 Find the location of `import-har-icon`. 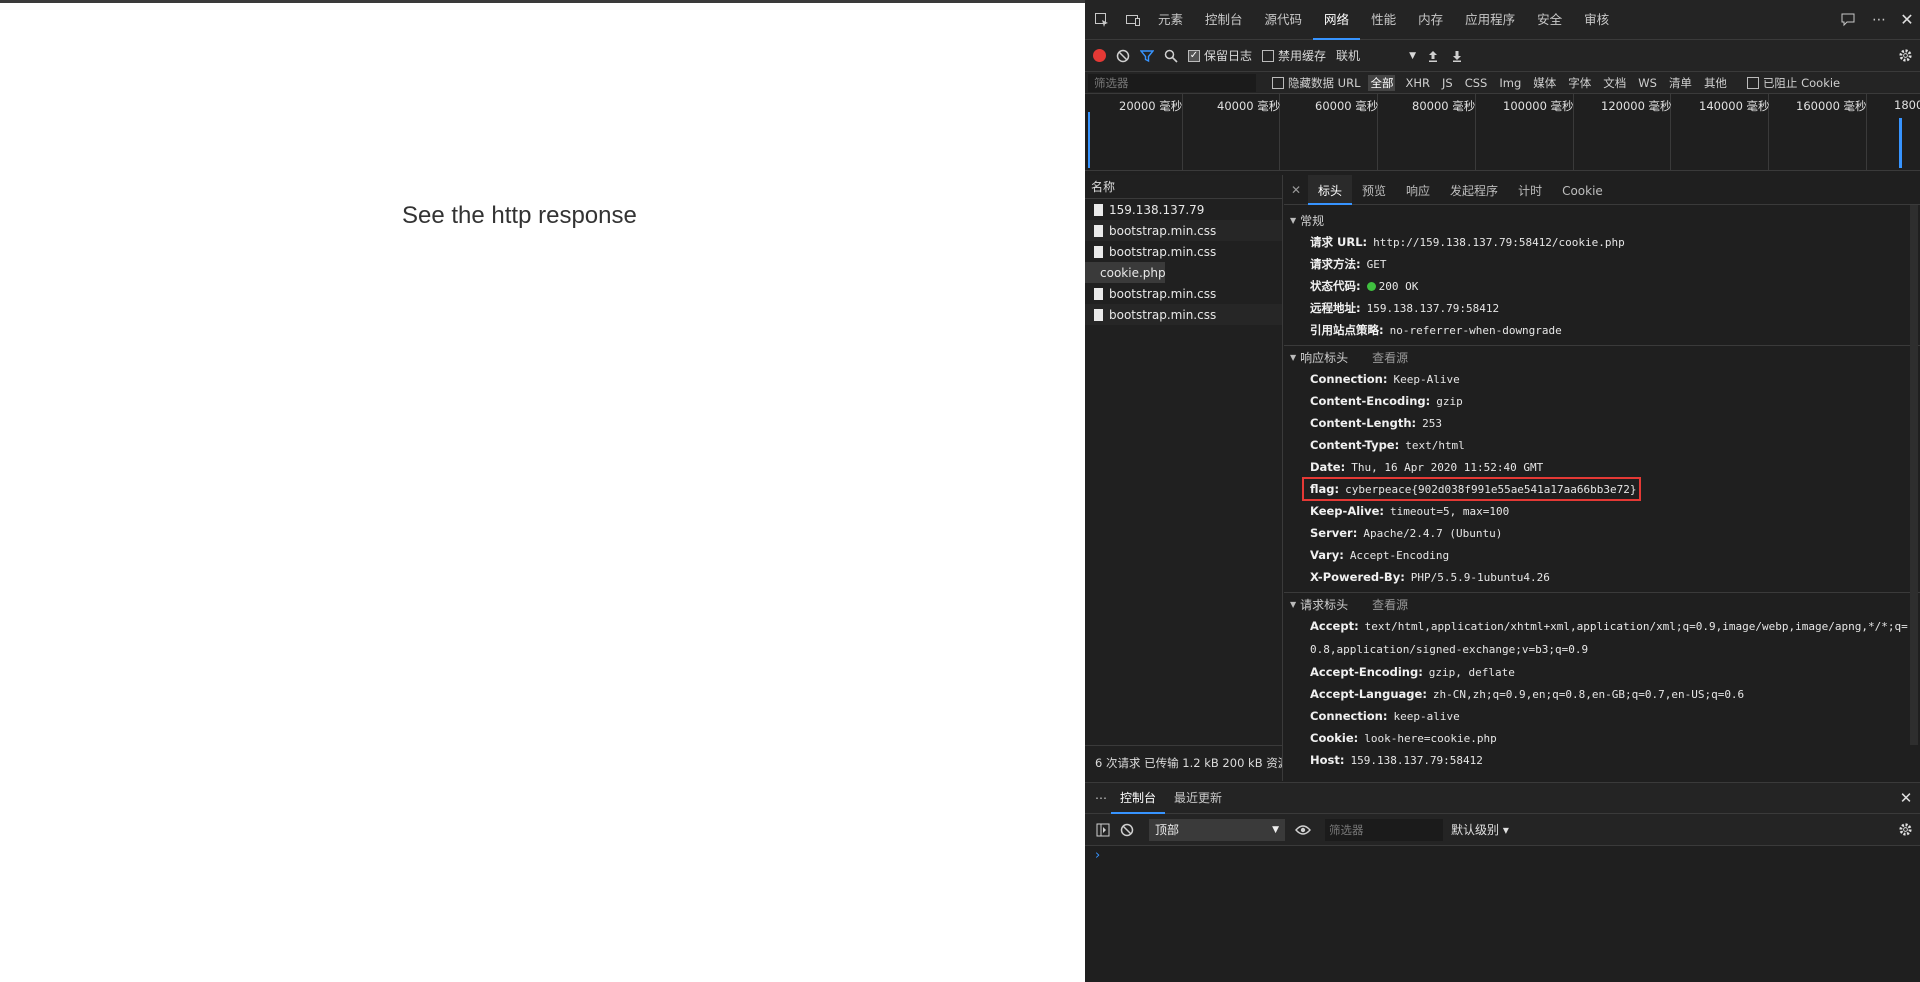

import-har-icon is located at coordinates (1433, 56).